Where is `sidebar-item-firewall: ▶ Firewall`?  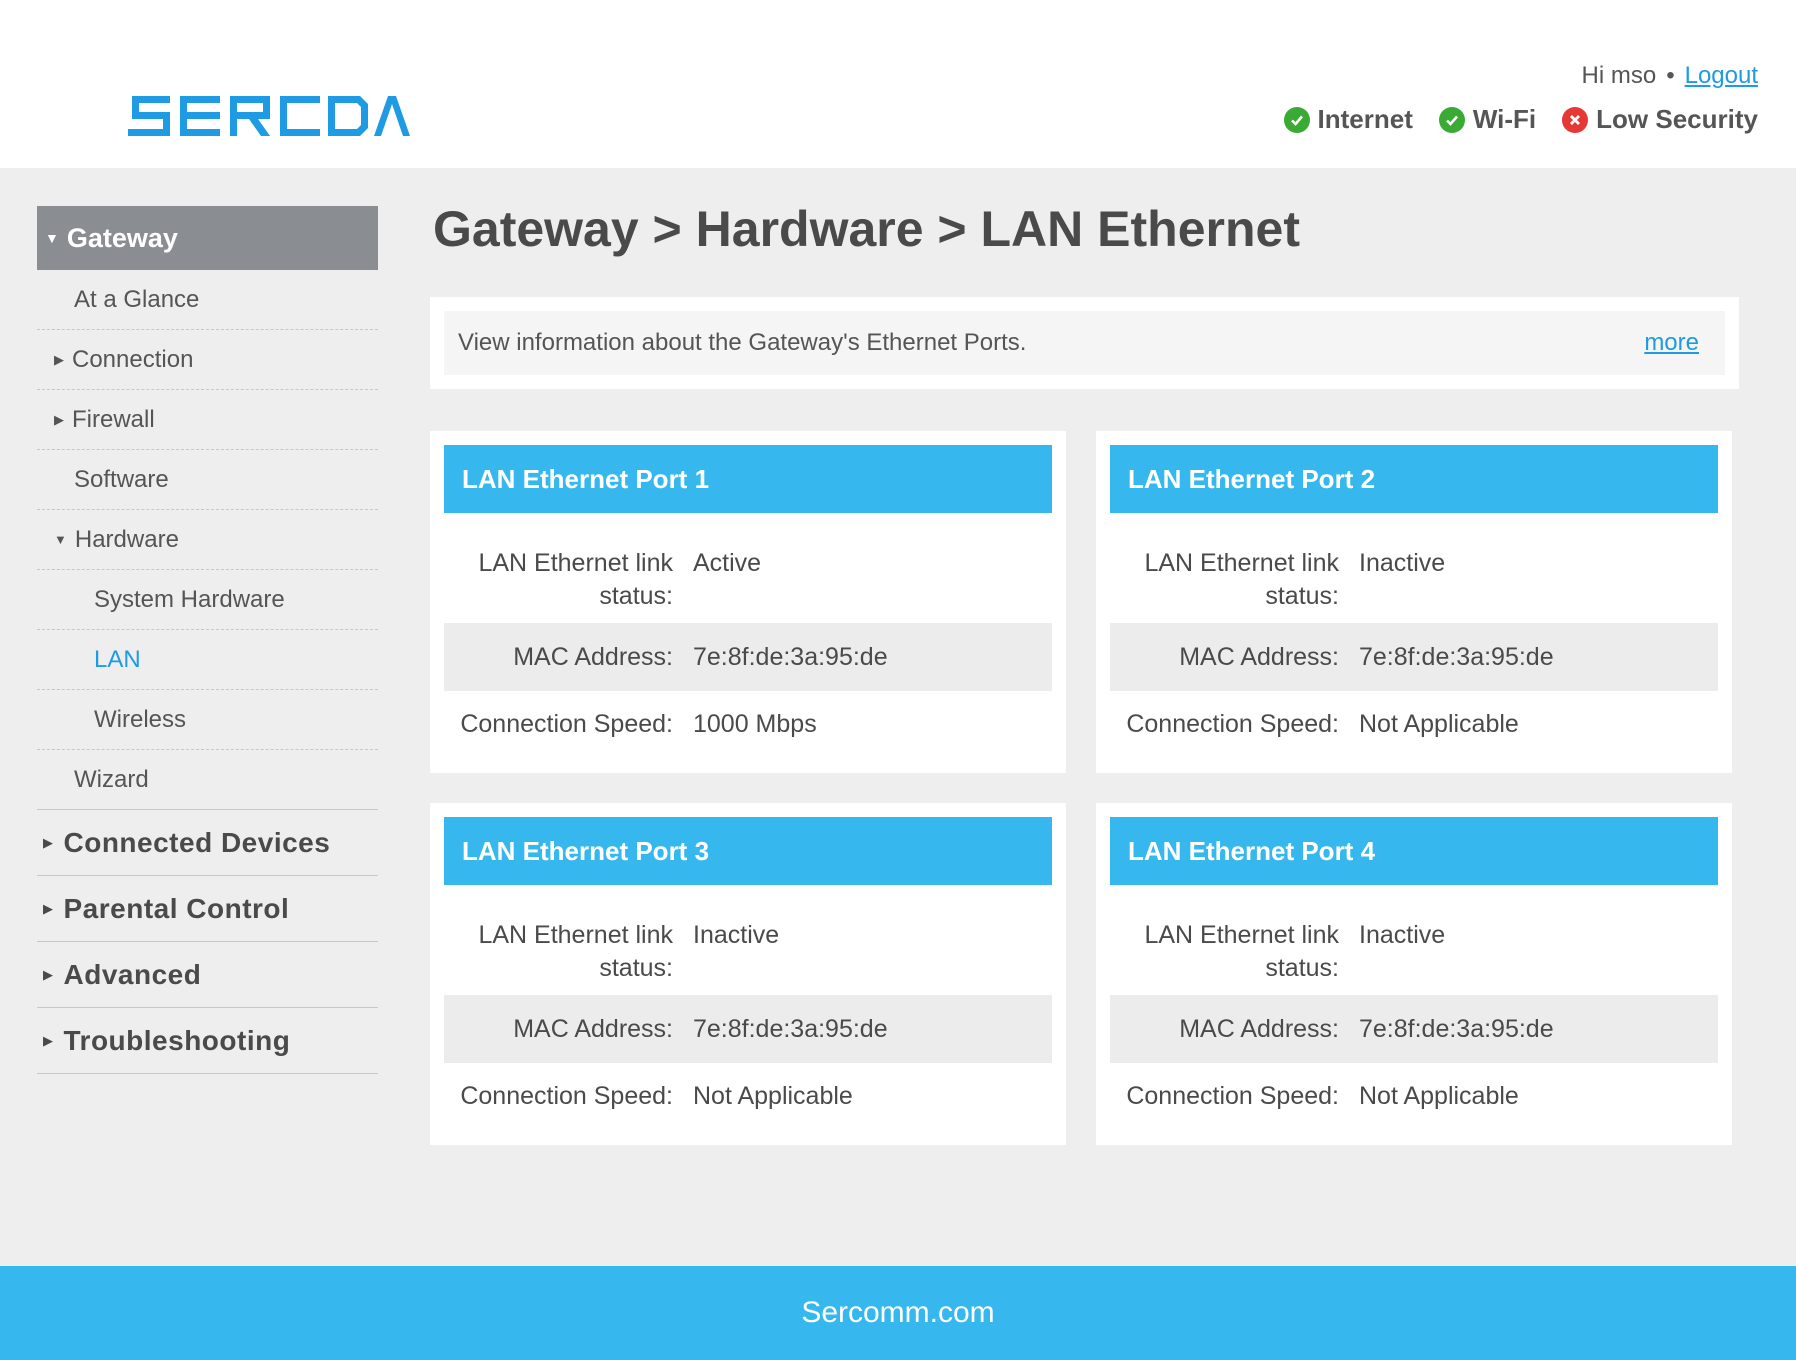 sidebar-item-firewall: ▶ Firewall is located at coordinates (207, 420).